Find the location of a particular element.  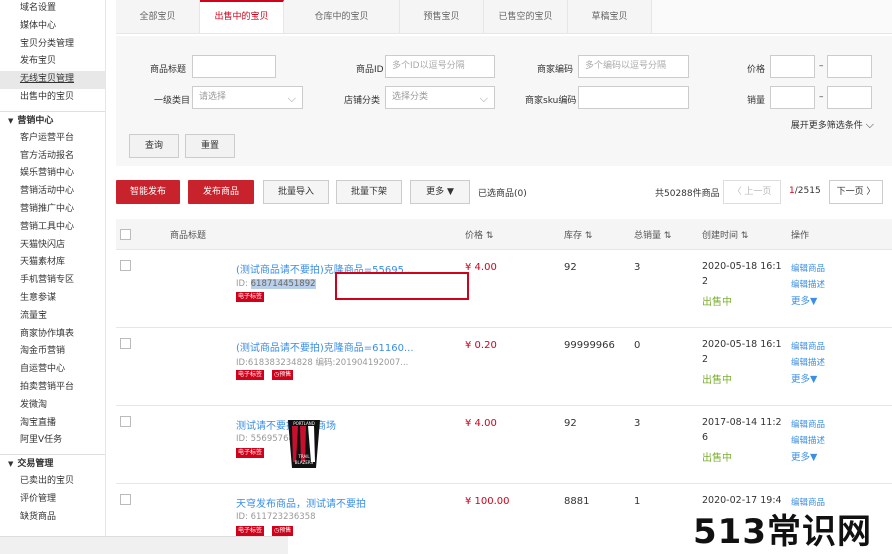

status-badge: 出售中 is located at coordinates (717, 380).